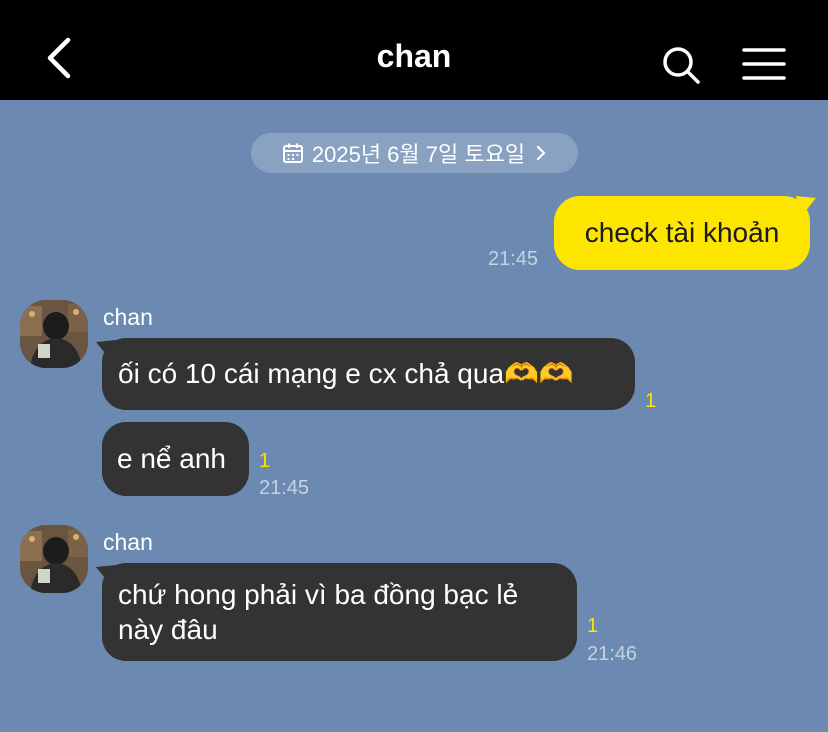  I want to click on top-bar: chan, so click(414, 50).